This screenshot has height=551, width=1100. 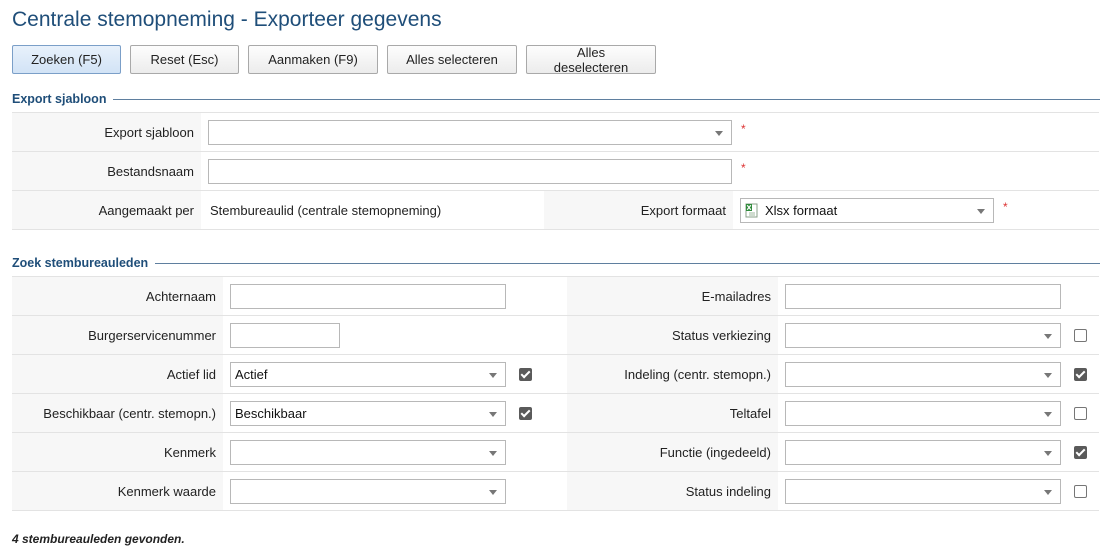 I want to click on reset-button: Reset (Esc), so click(x=184, y=59).